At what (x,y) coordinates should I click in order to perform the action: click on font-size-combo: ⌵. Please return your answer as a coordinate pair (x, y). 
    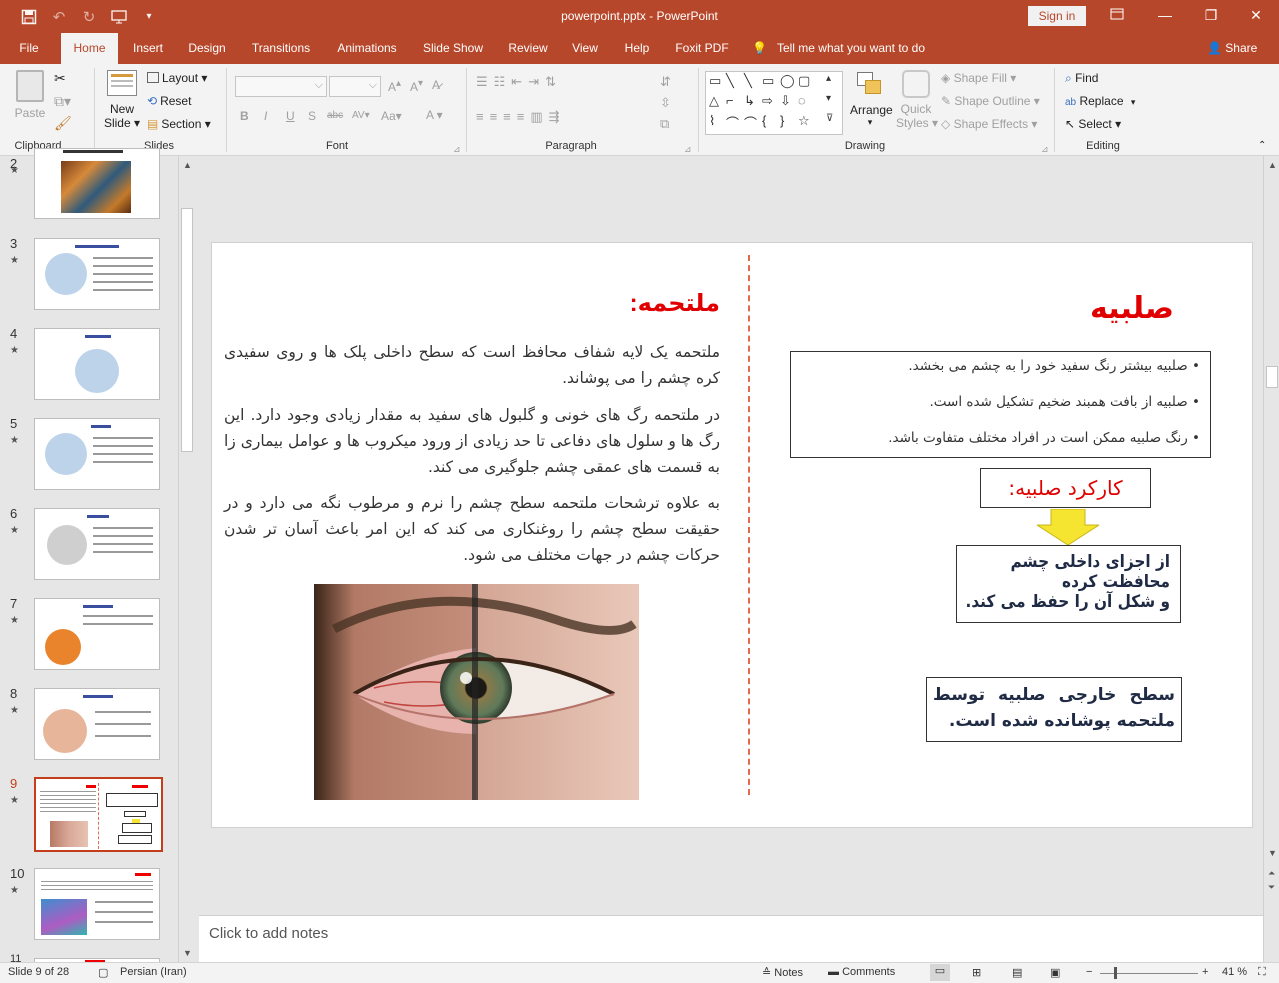
    Looking at the image, I should click on (355, 86).